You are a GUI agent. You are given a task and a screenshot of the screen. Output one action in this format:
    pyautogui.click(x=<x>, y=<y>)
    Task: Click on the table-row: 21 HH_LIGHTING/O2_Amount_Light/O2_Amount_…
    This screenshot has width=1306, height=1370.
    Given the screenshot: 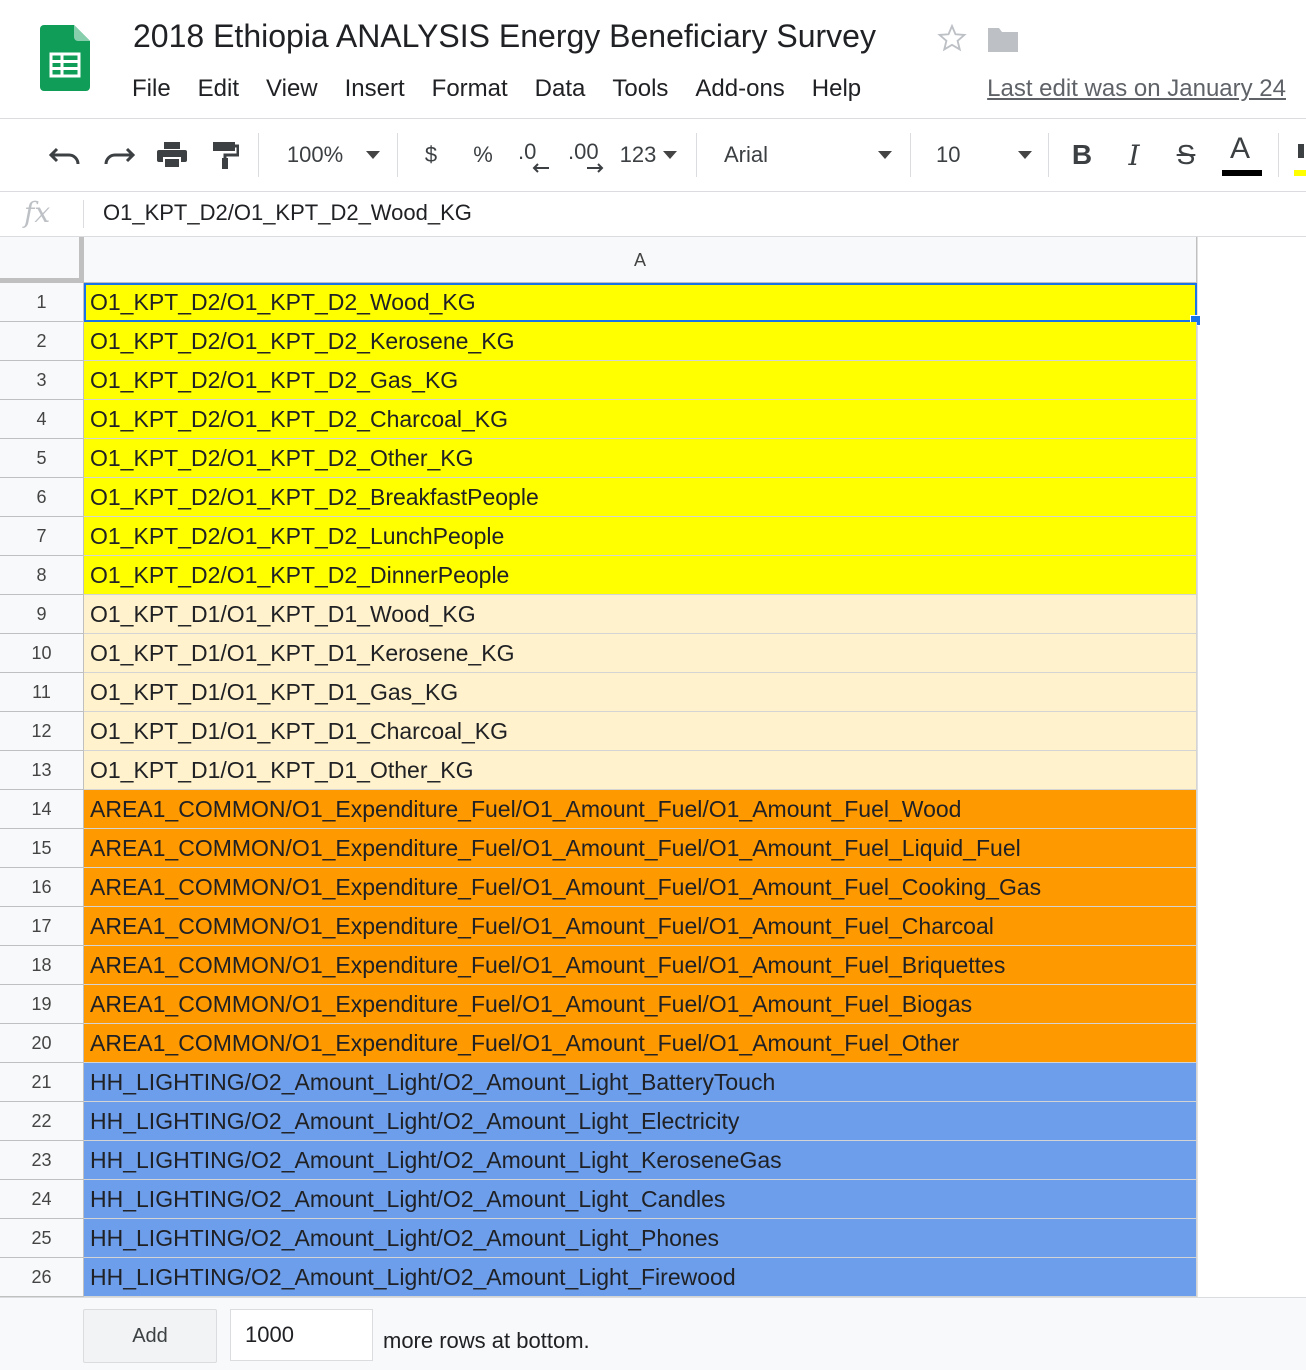 What is the action you would take?
    pyautogui.click(x=598, y=1082)
    